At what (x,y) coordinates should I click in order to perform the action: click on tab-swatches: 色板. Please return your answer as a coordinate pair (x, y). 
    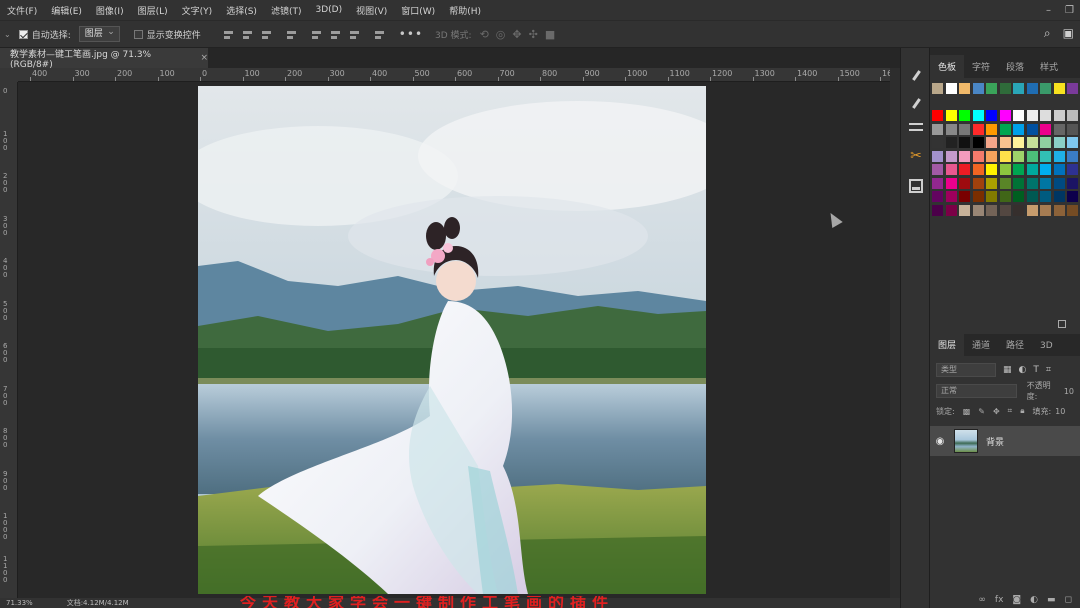
    Looking at the image, I should click on (947, 66).